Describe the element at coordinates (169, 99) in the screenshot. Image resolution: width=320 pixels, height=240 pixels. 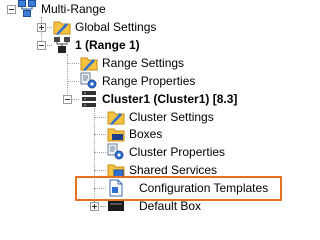
I see `tree-item-label: Cluster1 (Cluster1) [8.3]` at that location.